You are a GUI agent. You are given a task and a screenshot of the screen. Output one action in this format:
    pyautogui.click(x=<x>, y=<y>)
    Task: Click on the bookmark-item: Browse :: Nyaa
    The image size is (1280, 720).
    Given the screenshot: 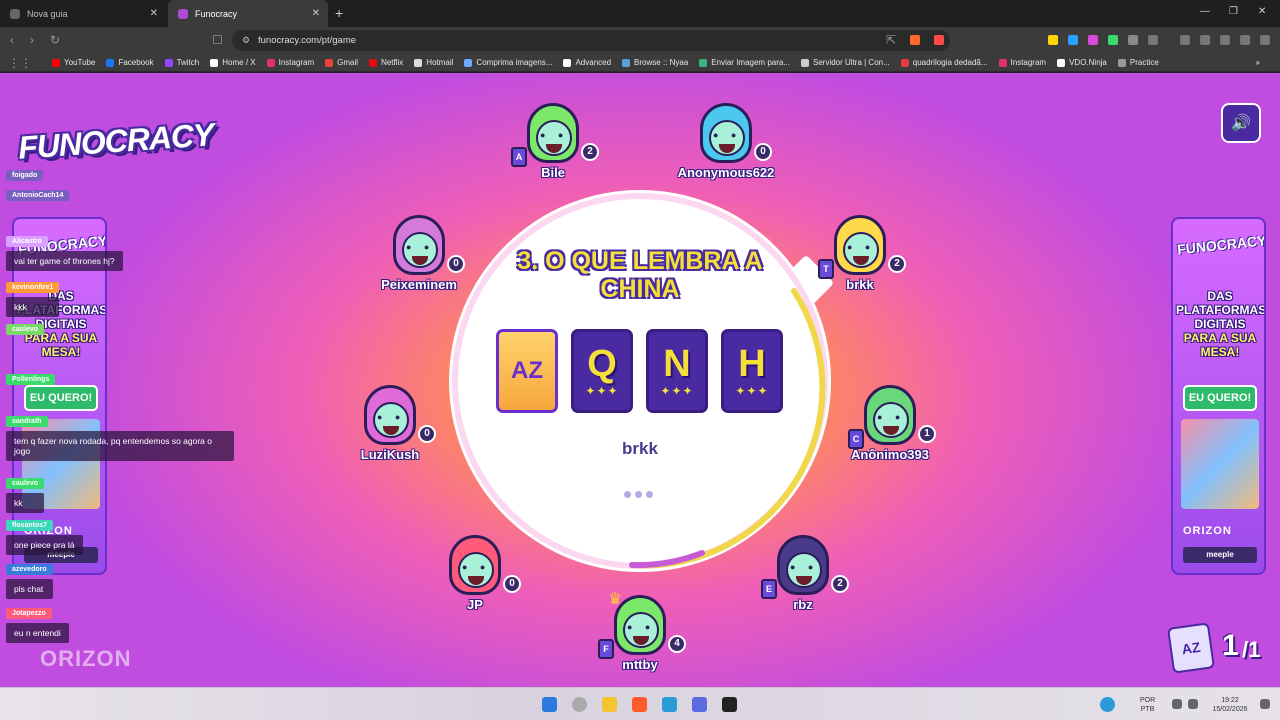 What is the action you would take?
    pyautogui.click(x=655, y=62)
    